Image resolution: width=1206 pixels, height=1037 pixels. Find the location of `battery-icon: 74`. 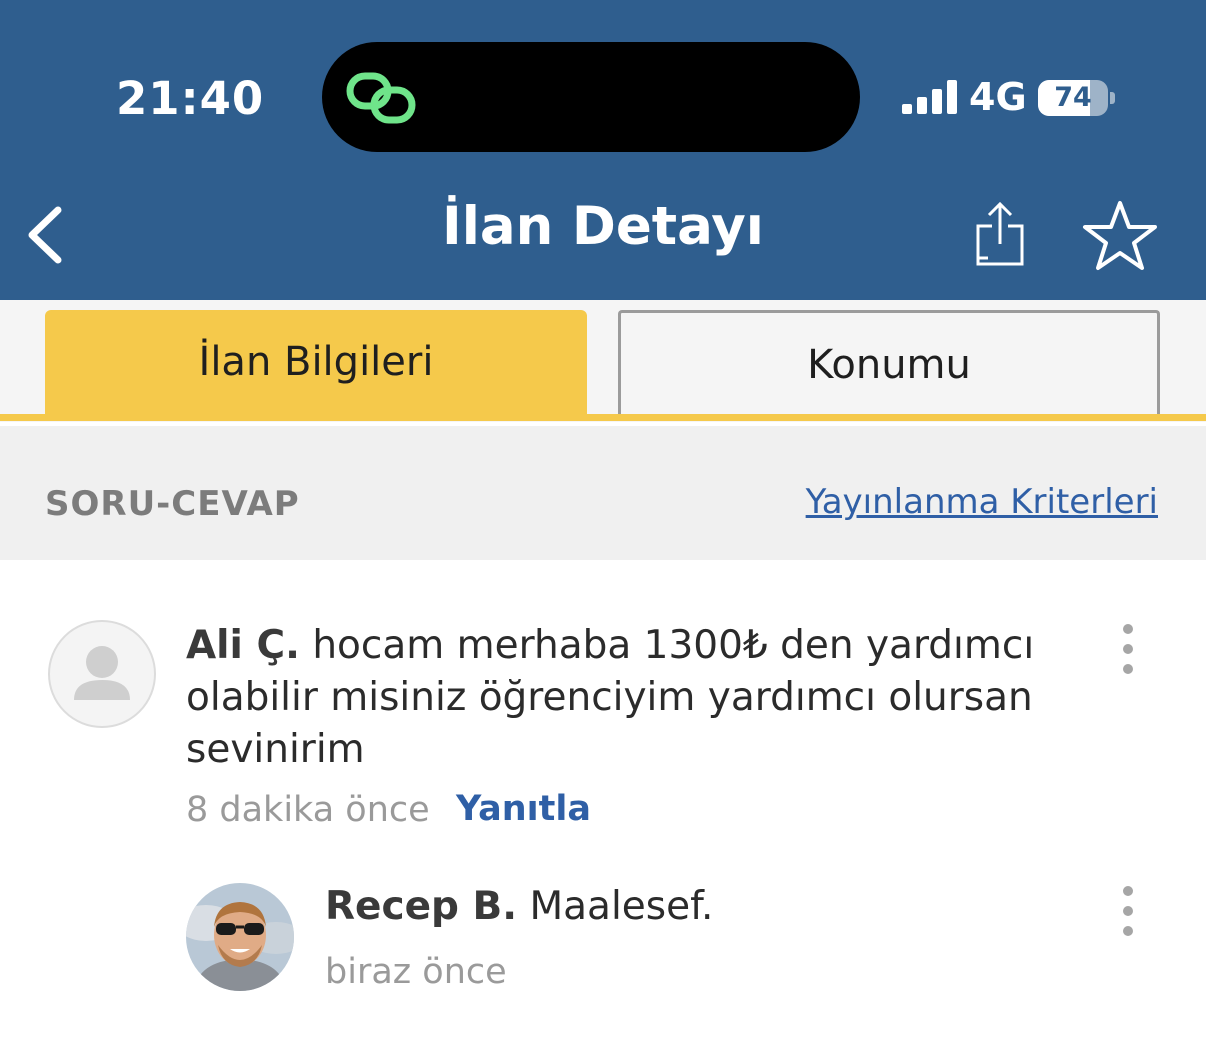

battery-icon: 74 is located at coordinates (1073, 98).